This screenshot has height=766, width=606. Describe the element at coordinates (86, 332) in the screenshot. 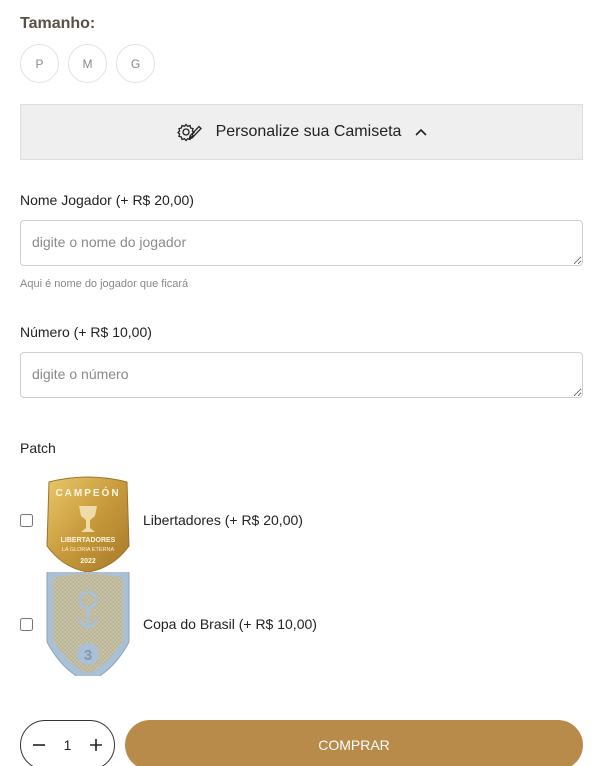

I see `number-label: Número (+ R$ 10,00)` at that location.